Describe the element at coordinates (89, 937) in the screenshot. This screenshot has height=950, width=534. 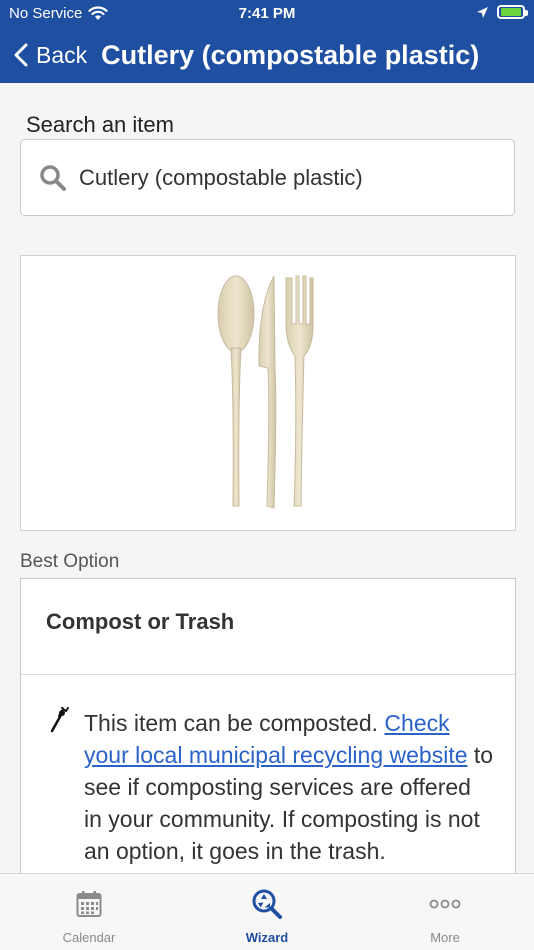
I see `tab-label-calendar: Calendar` at that location.